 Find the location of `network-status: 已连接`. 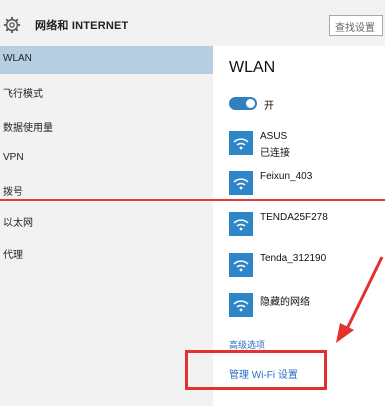

network-status: 已连接 is located at coordinates (275, 153).